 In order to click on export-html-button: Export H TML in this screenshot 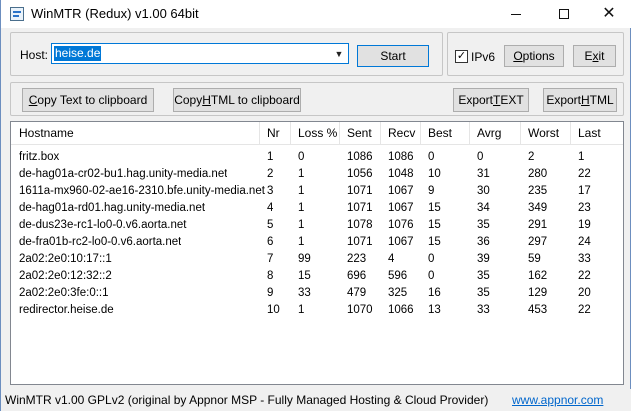, I will do `click(580, 100)`.